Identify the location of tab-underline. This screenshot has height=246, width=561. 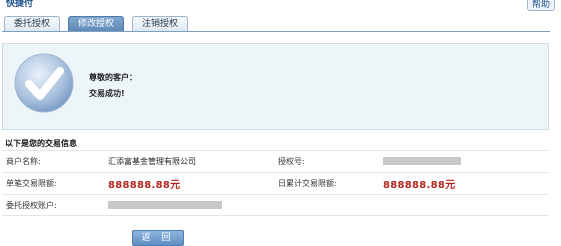
(276, 31).